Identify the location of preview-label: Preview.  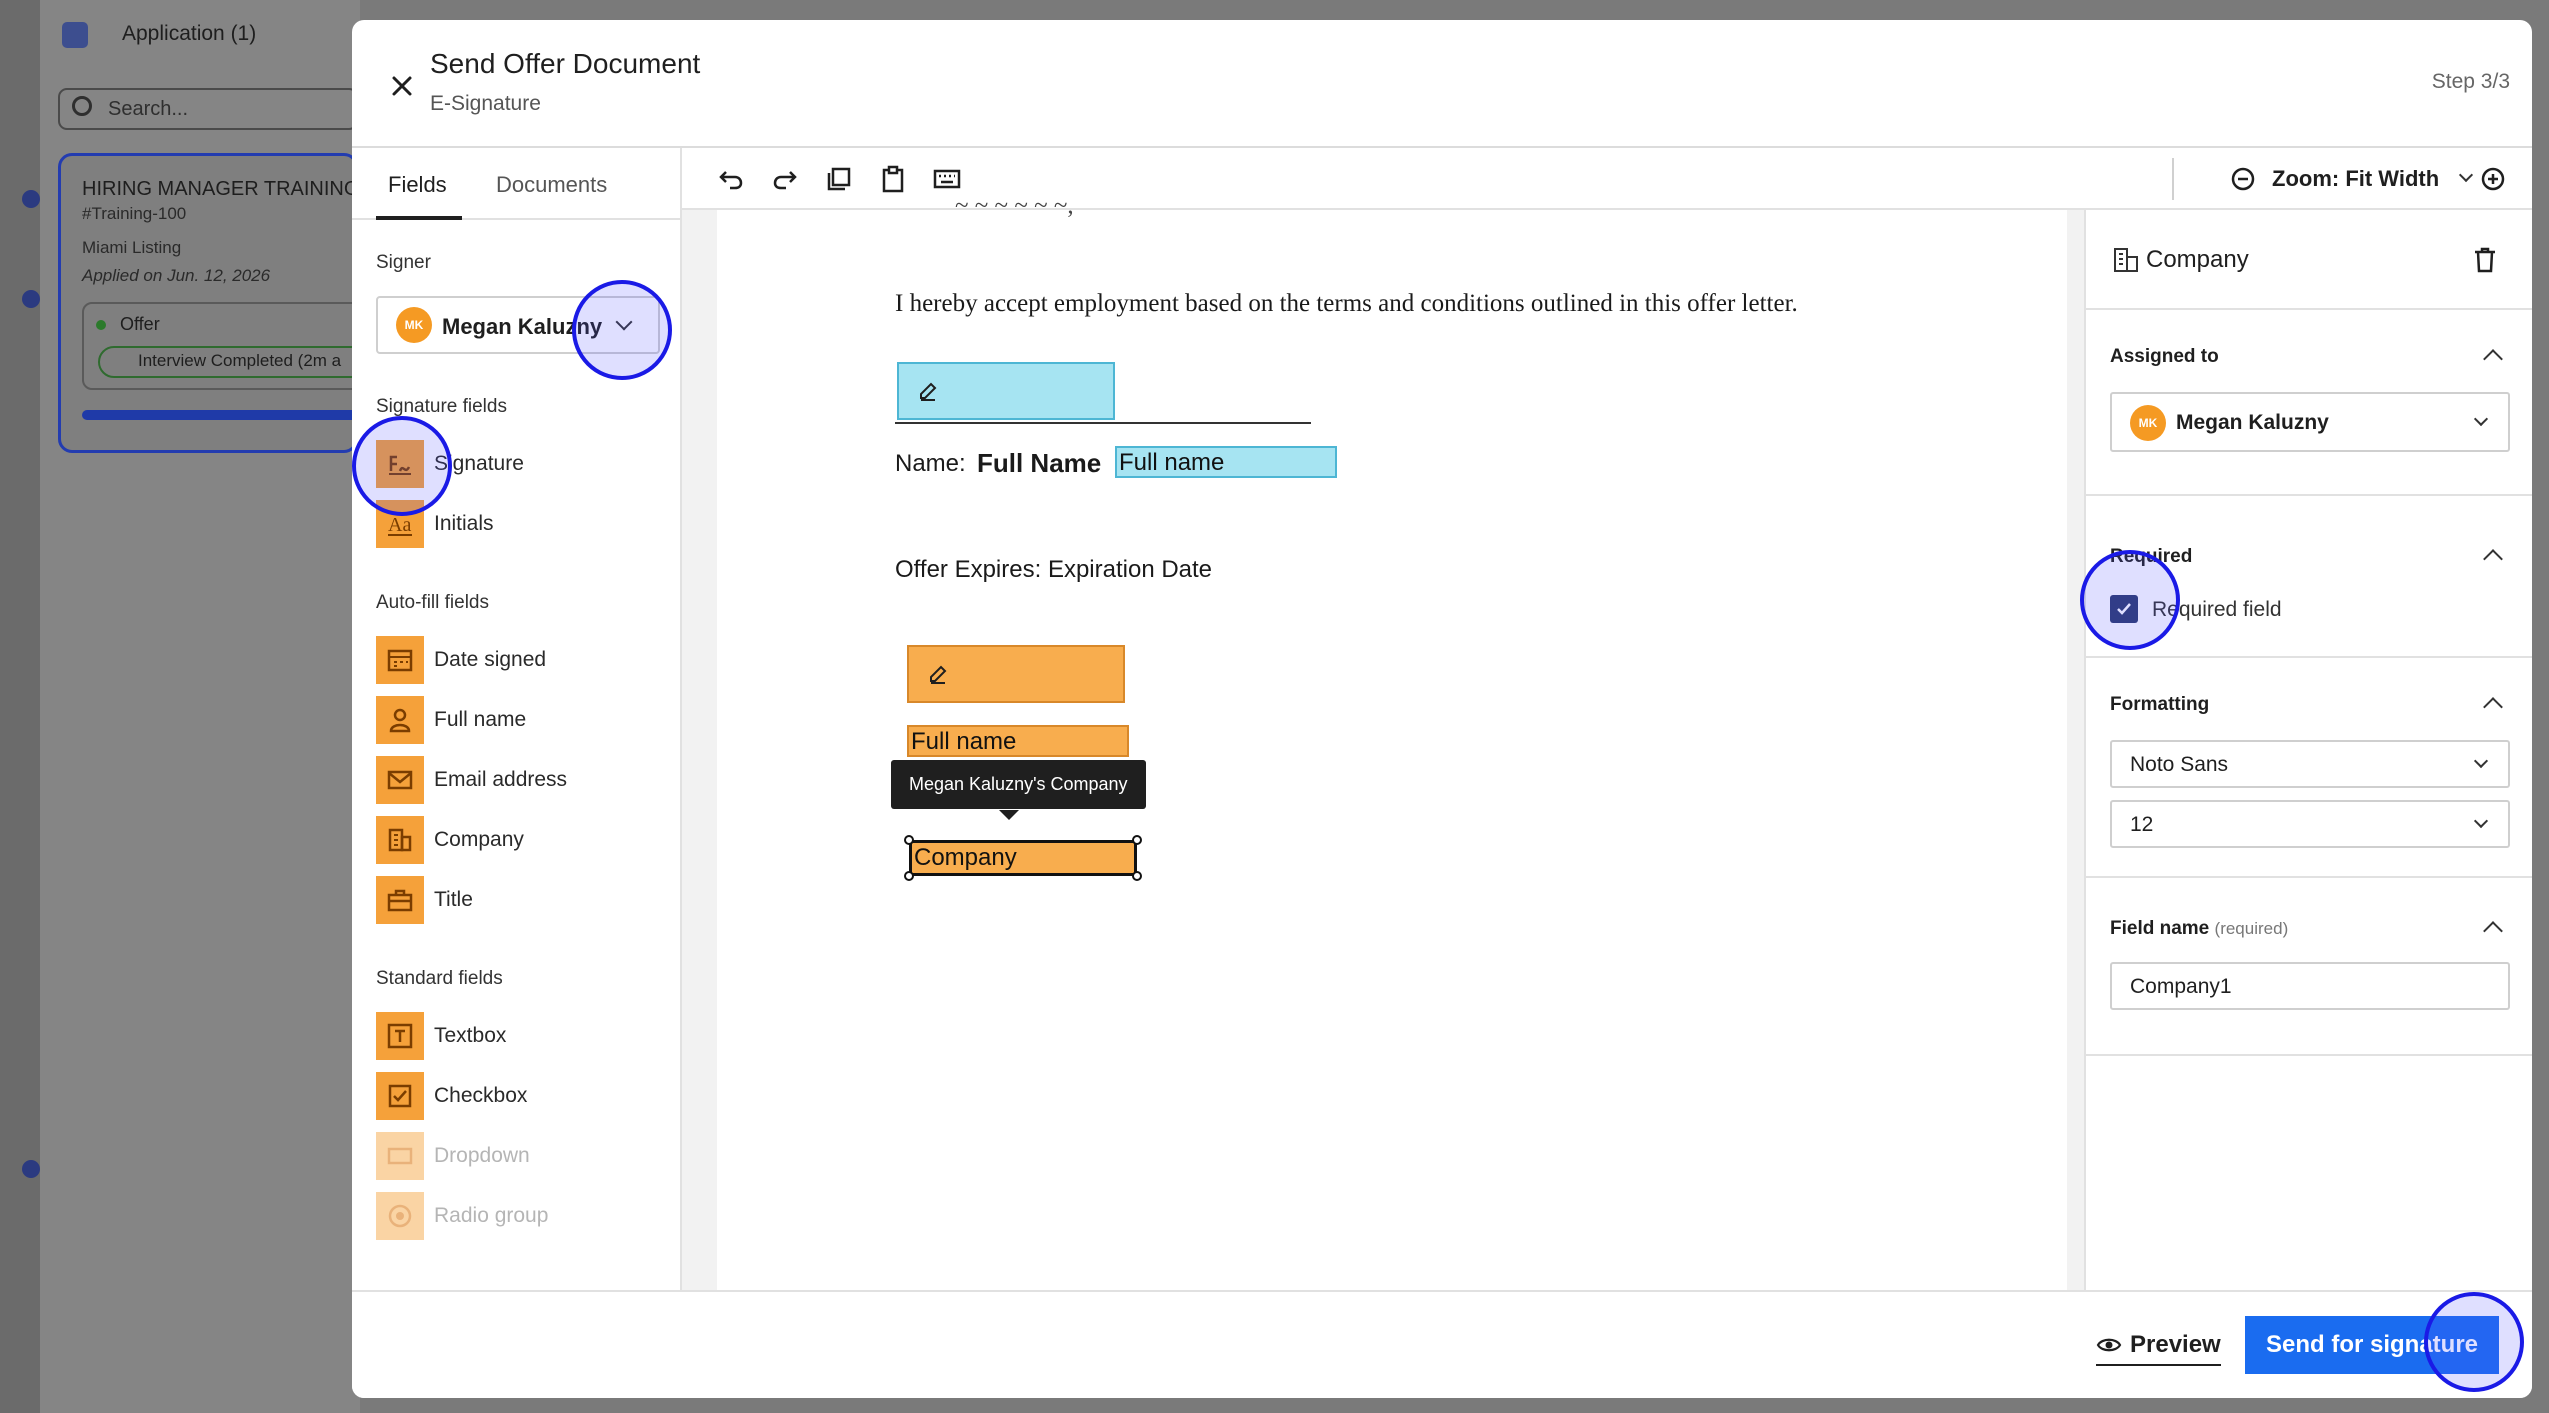
(2175, 1344).